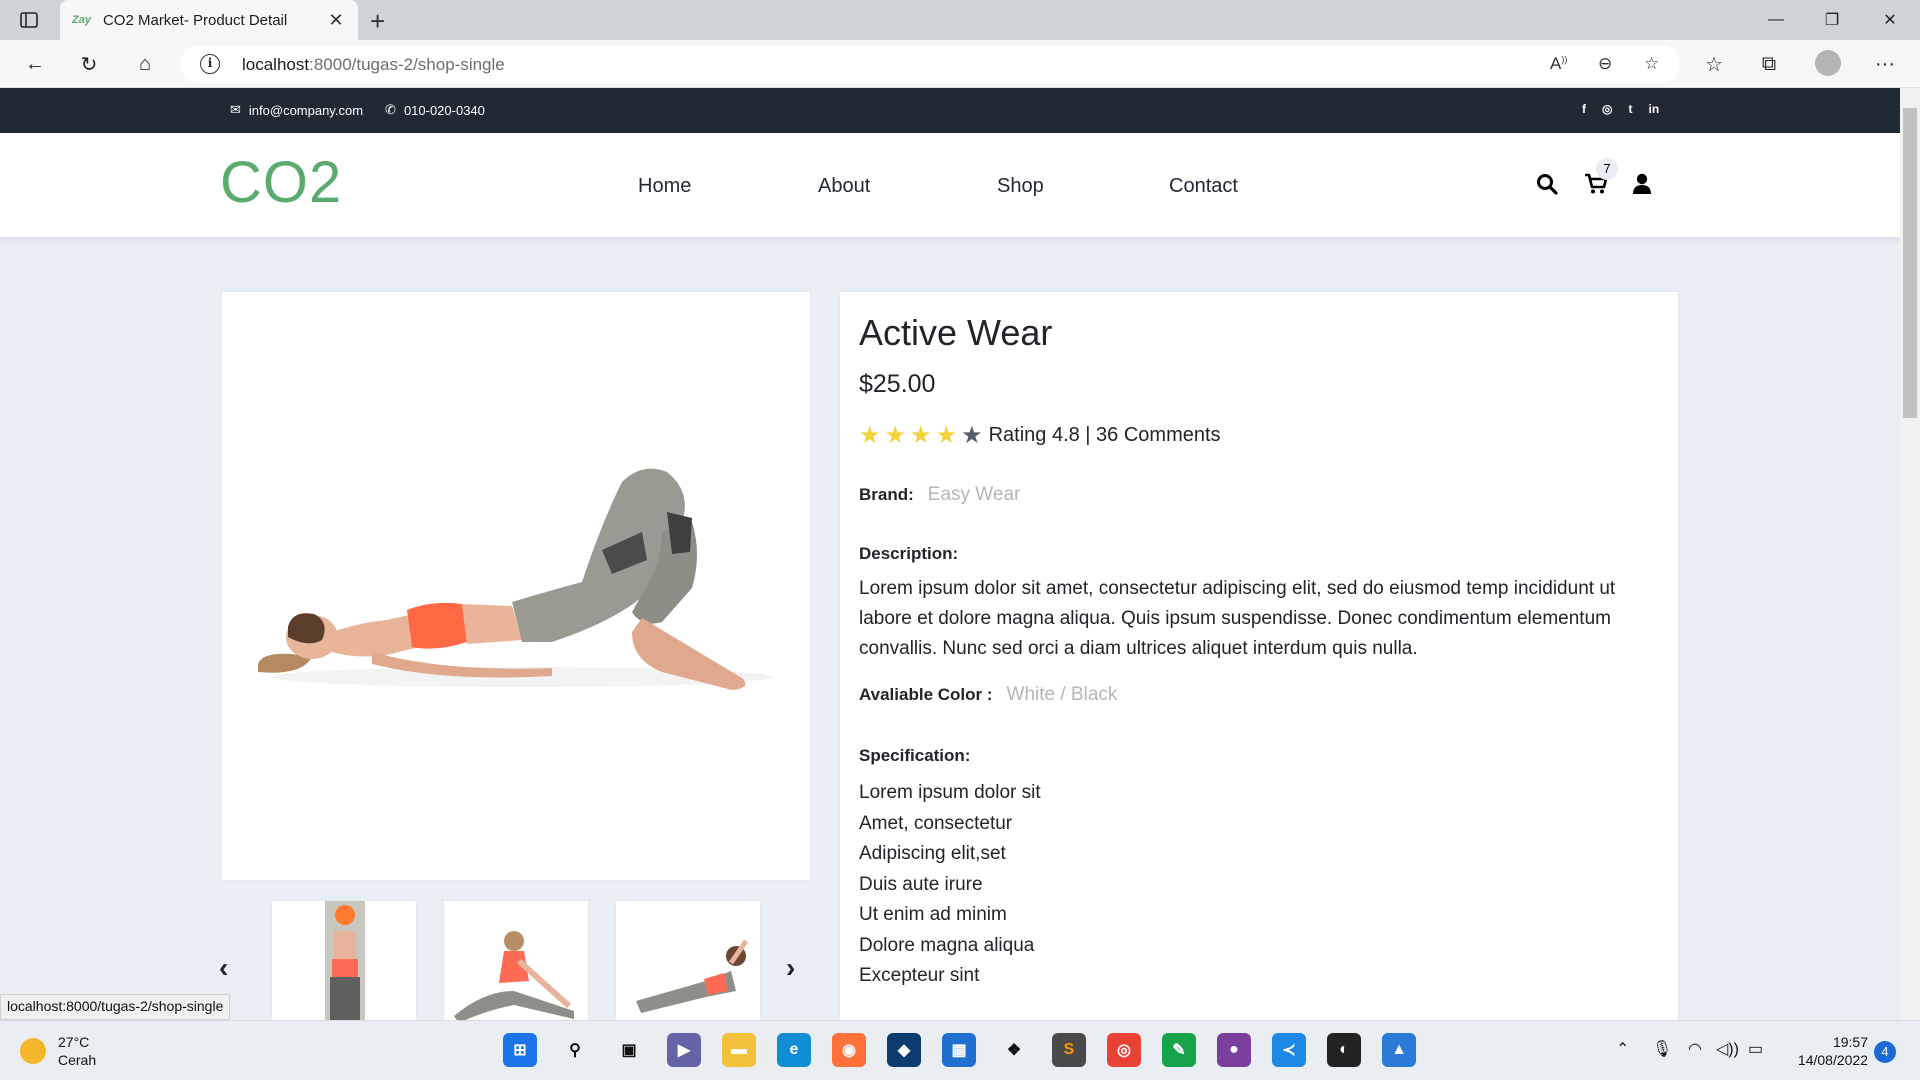 This screenshot has height=1080, width=1920. What do you see at coordinates (1910, 554) in the screenshot?
I see `page-scrollbar` at bounding box center [1910, 554].